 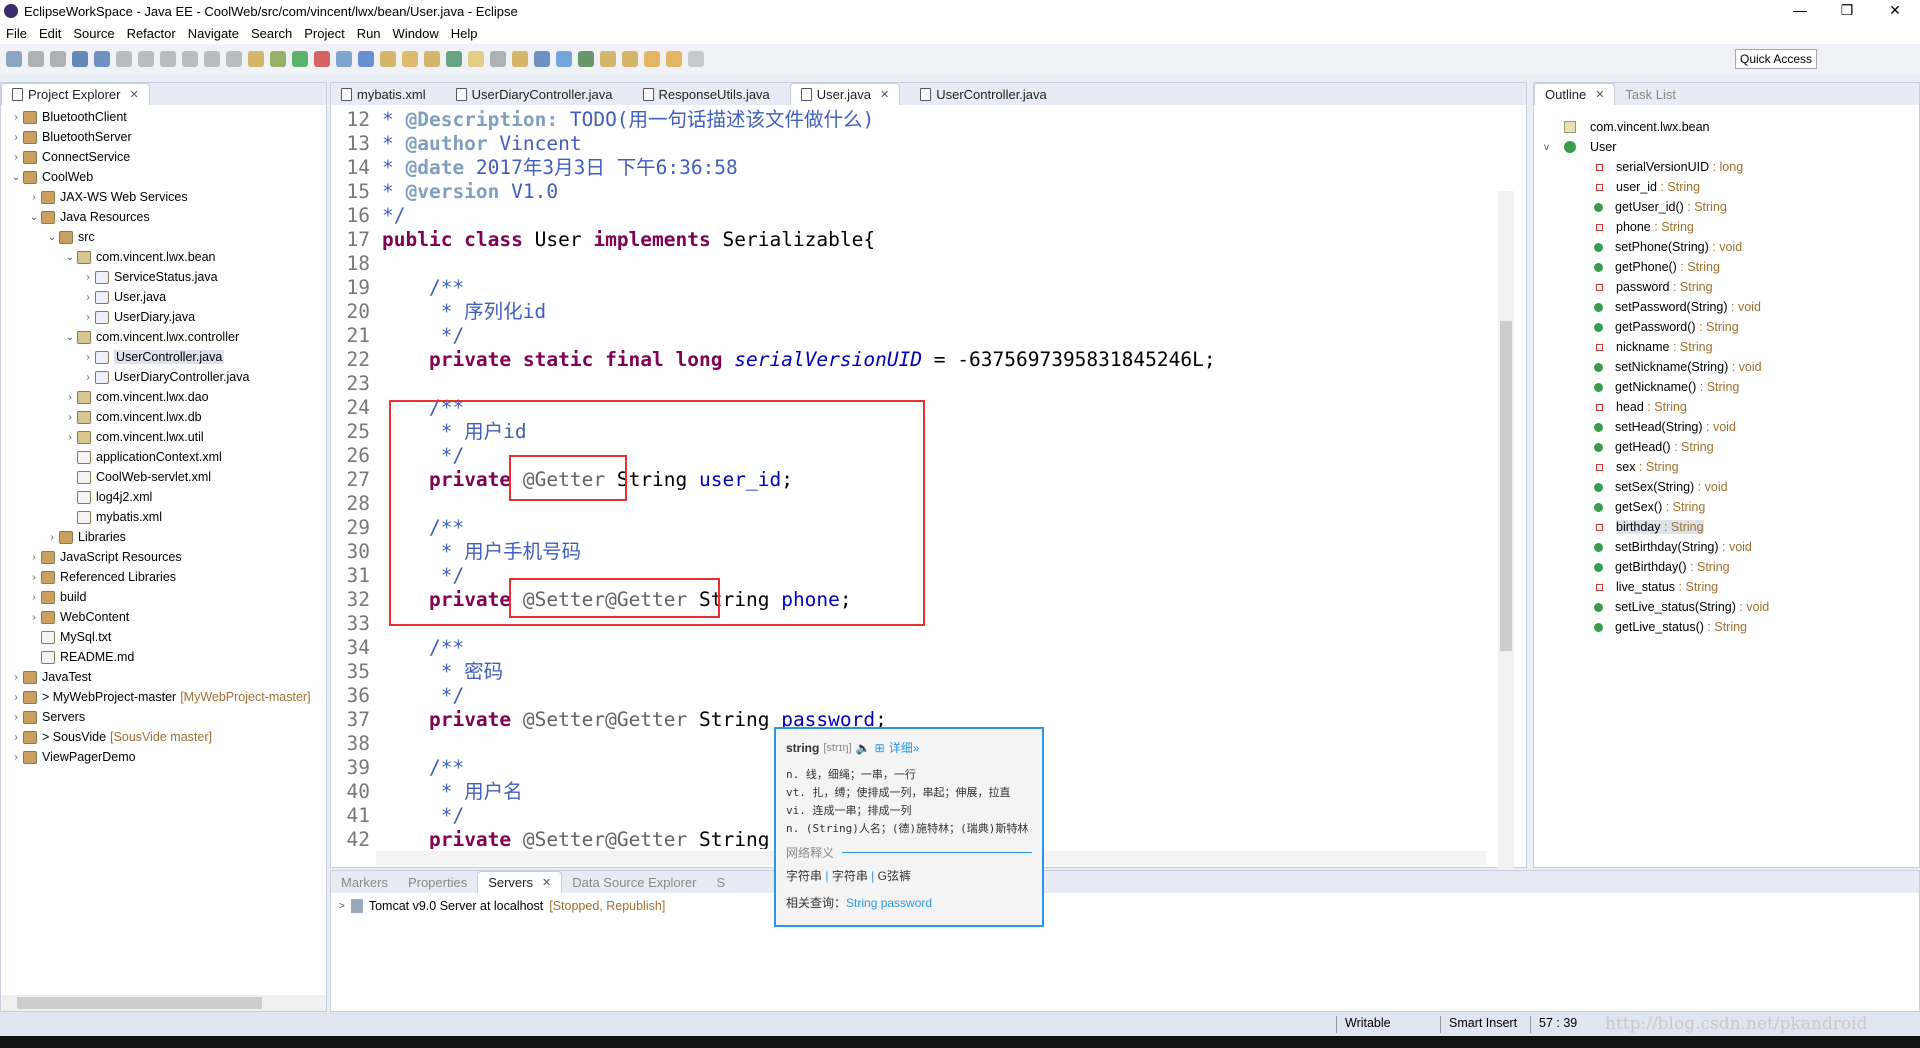 I want to click on outline-item: getPassword() : String, so click(x=1726, y=327).